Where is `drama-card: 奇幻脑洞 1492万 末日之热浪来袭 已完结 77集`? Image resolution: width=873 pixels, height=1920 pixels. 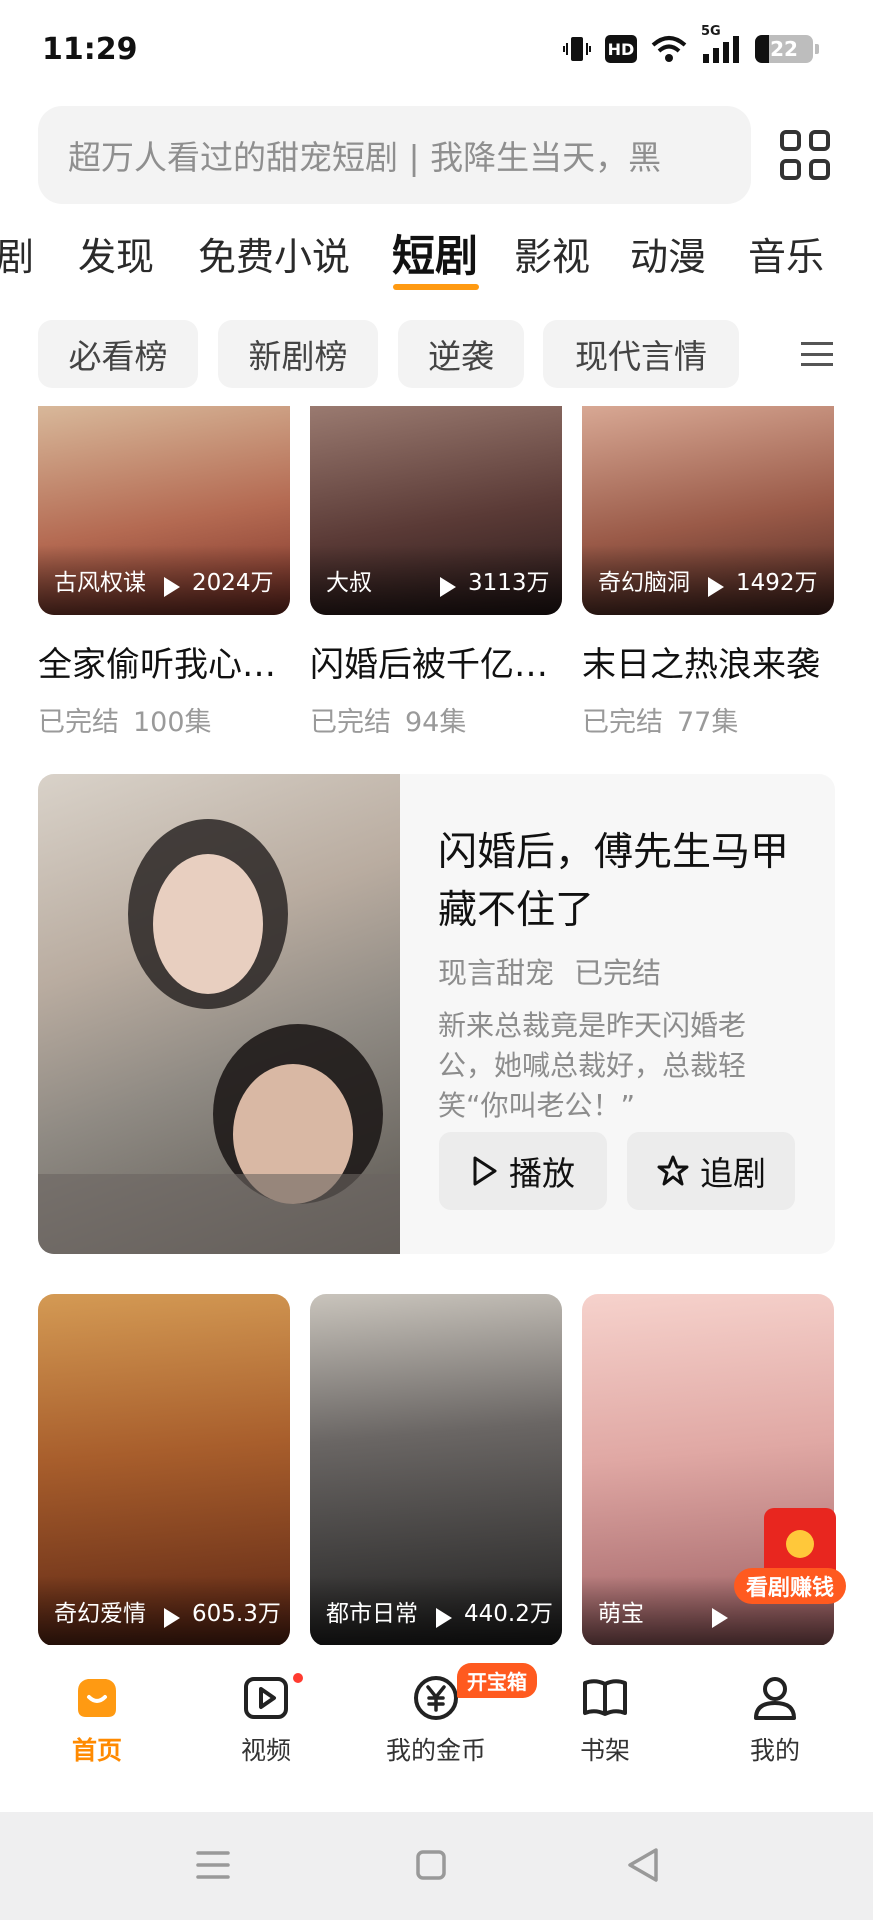 drama-card: 奇幻脑洞 1492万 末日之热浪来袭 已完结 77集 is located at coordinates (708, 572).